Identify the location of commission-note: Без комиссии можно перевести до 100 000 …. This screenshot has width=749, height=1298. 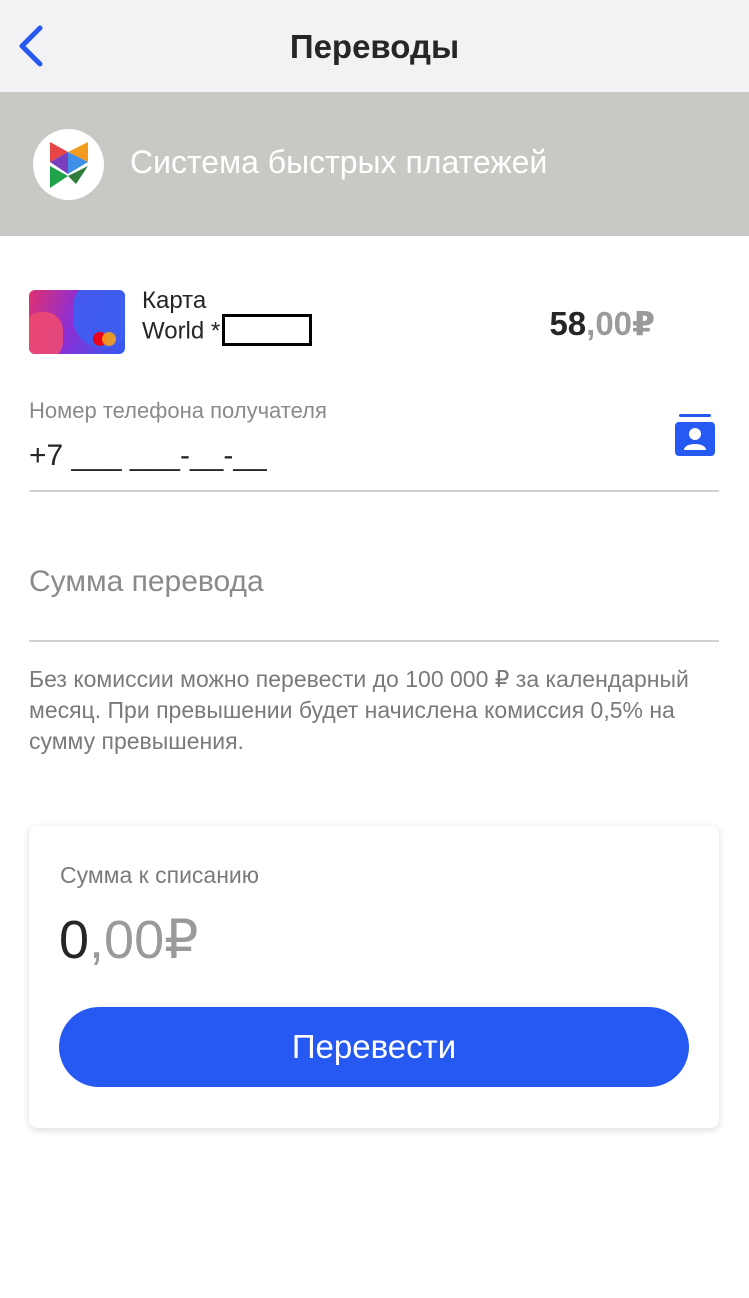
(359, 710).